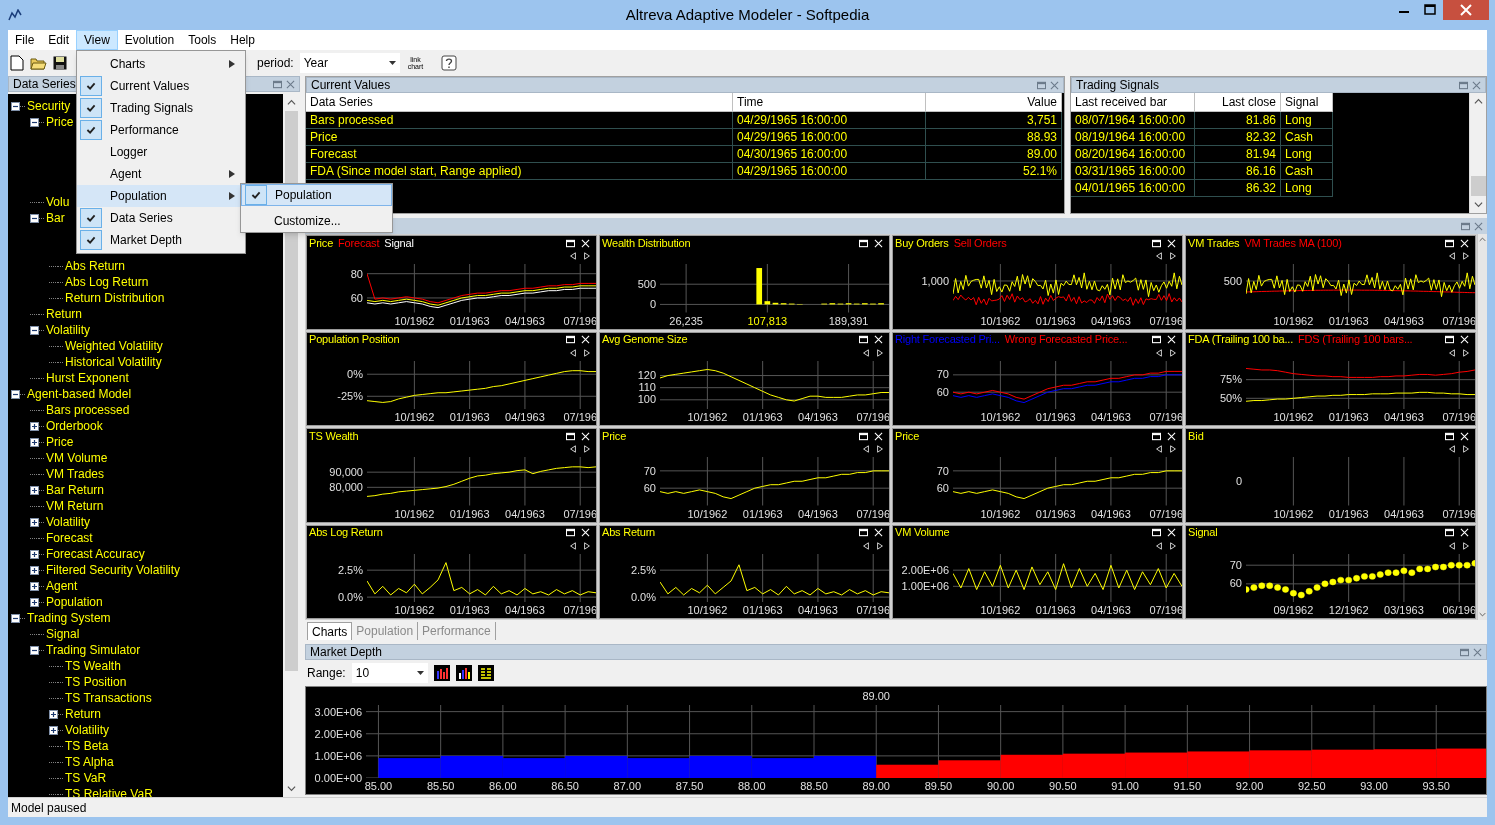  Describe the element at coordinates (629, 532) in the screenshot. I see `chart-legend-label: Abs Return` at that location.